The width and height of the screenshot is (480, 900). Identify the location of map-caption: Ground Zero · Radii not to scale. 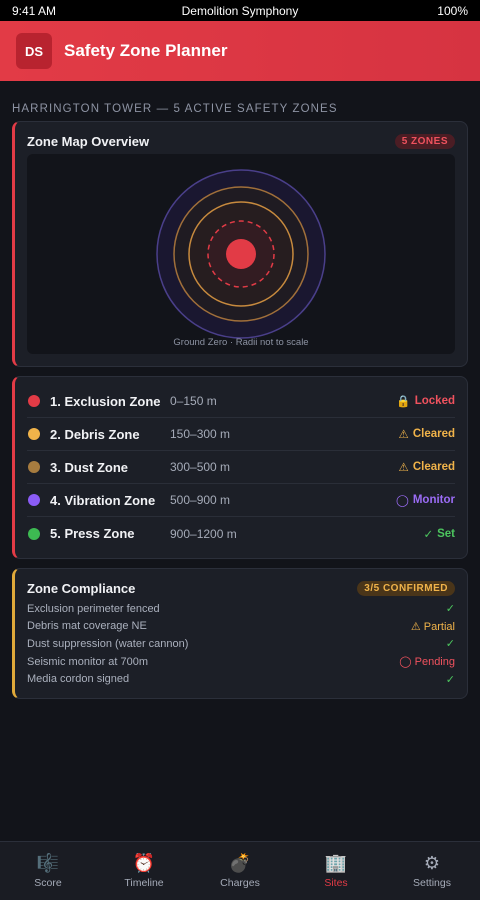
(241, 342).